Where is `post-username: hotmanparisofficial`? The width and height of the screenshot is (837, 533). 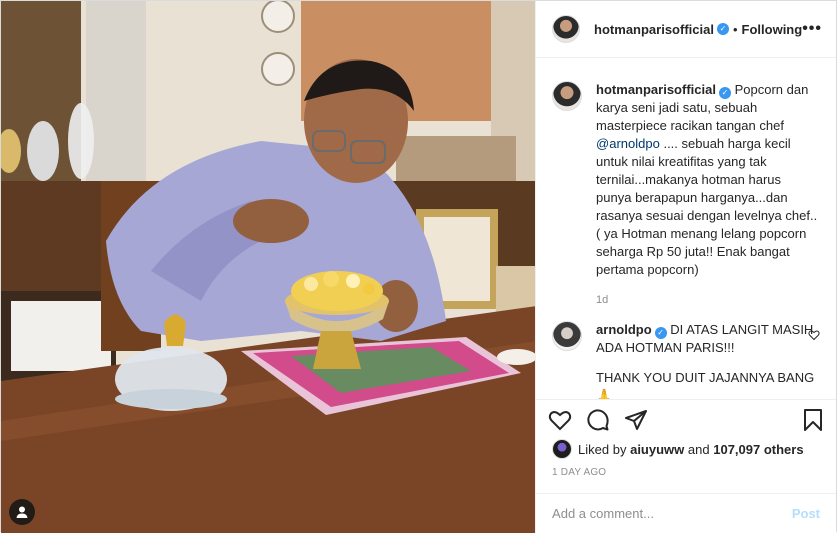 post-username: hotmanparisofficial is located at coordinates (654, 29).